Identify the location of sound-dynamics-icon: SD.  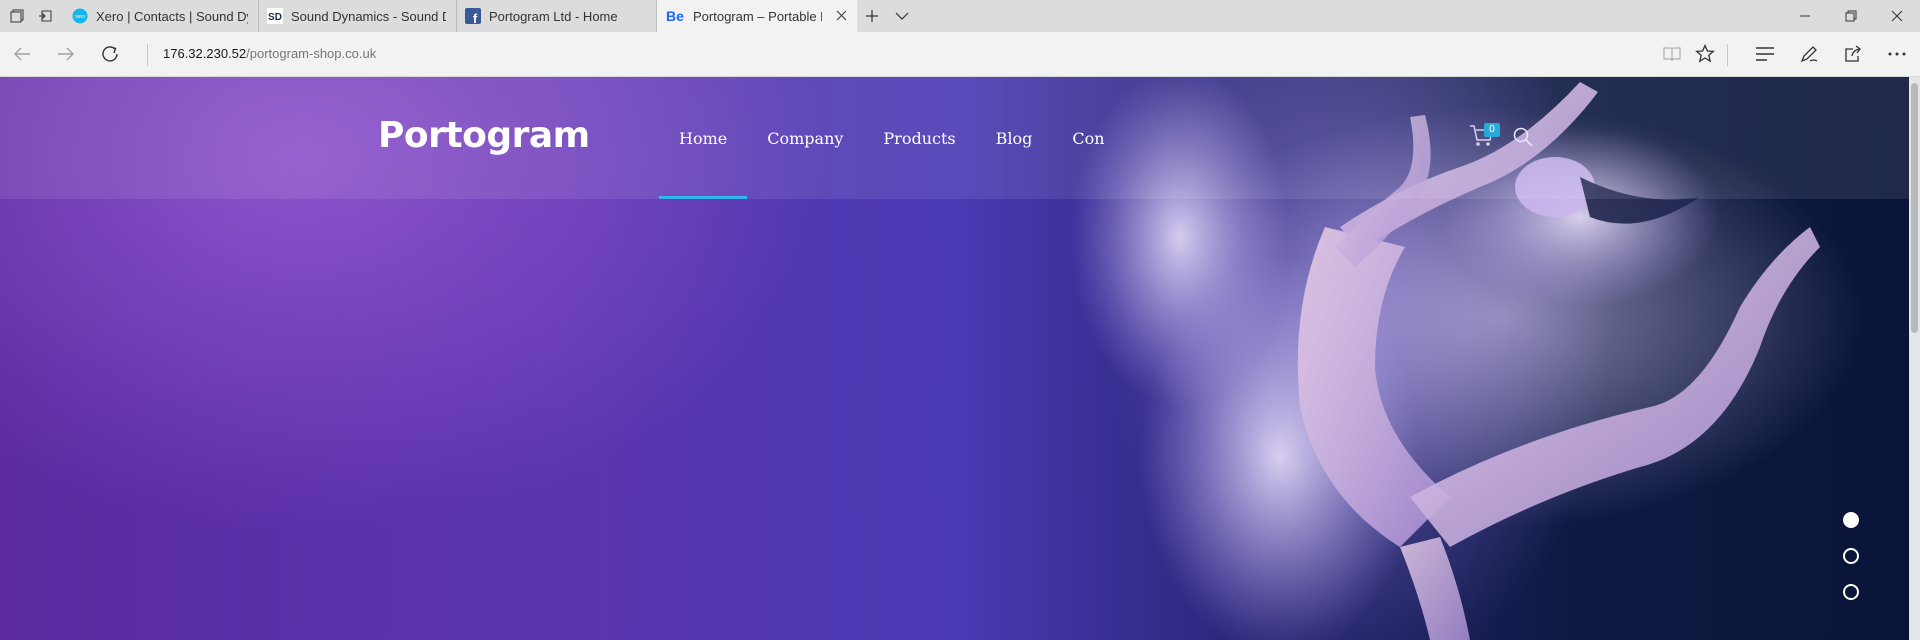
(275, 16).